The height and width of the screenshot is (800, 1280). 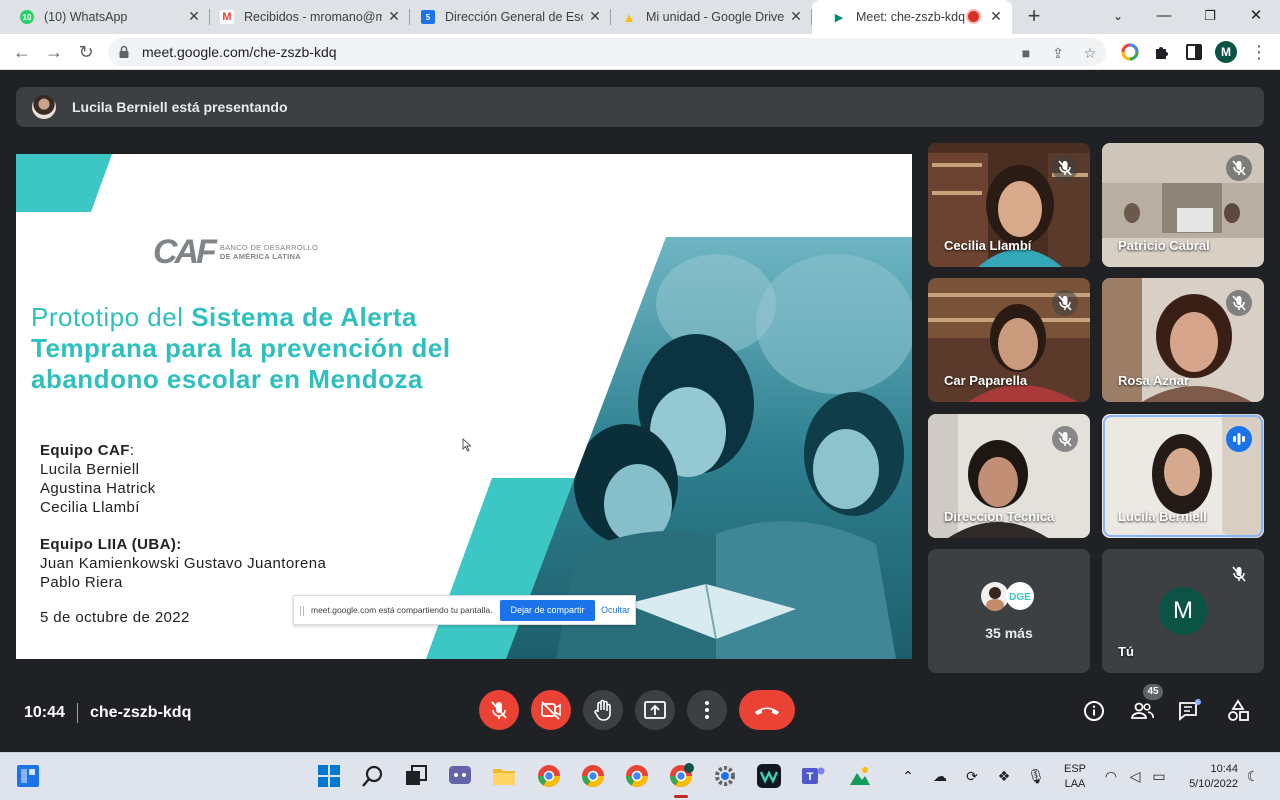 What do you see at coordinates (1154, 380) in the screenshot?
I see `participant-name: Rosa Aznar` at bounding box center [1154, 380].